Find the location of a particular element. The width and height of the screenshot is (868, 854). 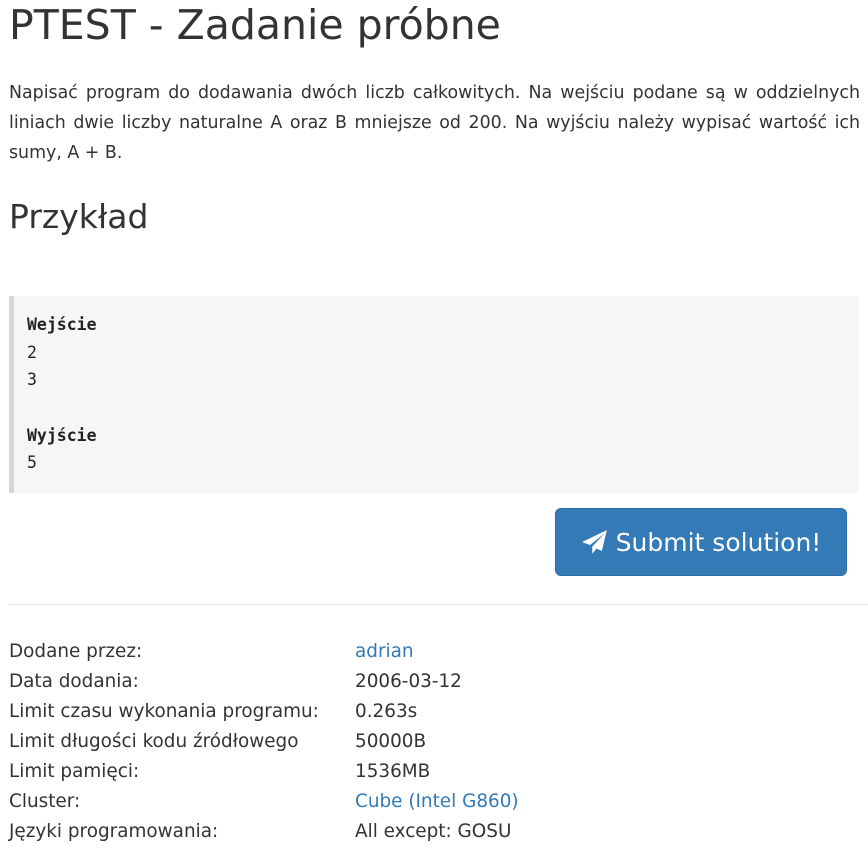

info-label: Data dodania: is located at coordinates (74, 681).